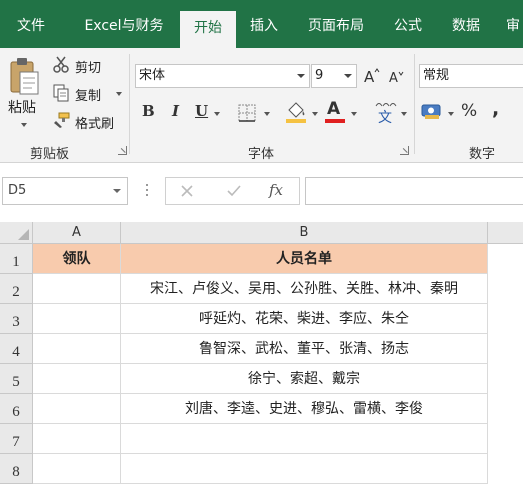  Describe the element at coordinates (16, 233) in the screenshot. I see `select-all-corner` at that location.